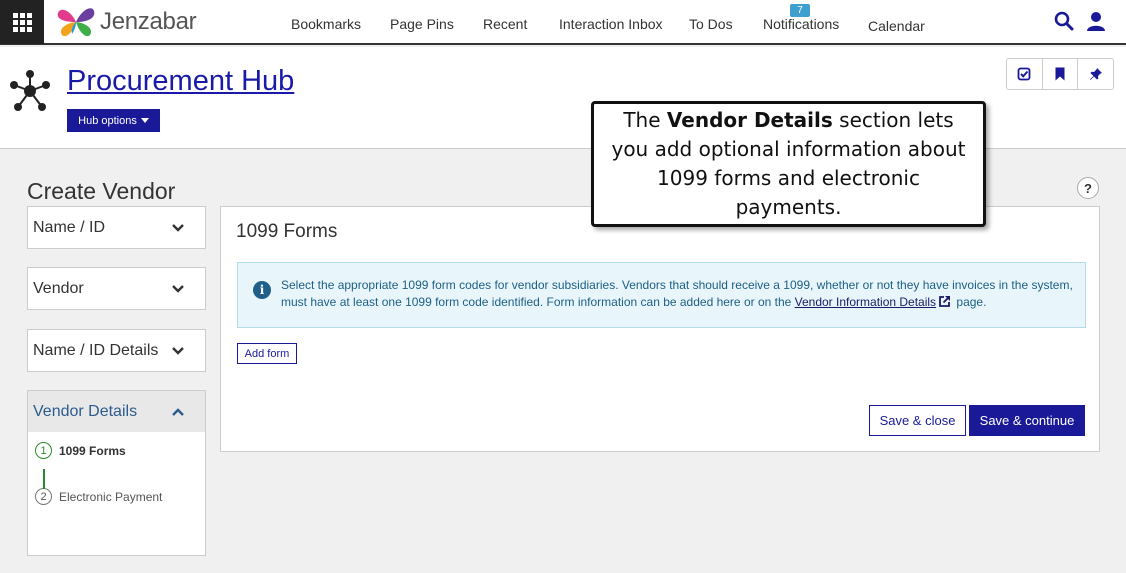 The width and height of the screenshot is (1126, 573). What do you see at coordinates (944, 301) in the screenshot?
I see `external-link-icon` at bounding box center [944, 301].